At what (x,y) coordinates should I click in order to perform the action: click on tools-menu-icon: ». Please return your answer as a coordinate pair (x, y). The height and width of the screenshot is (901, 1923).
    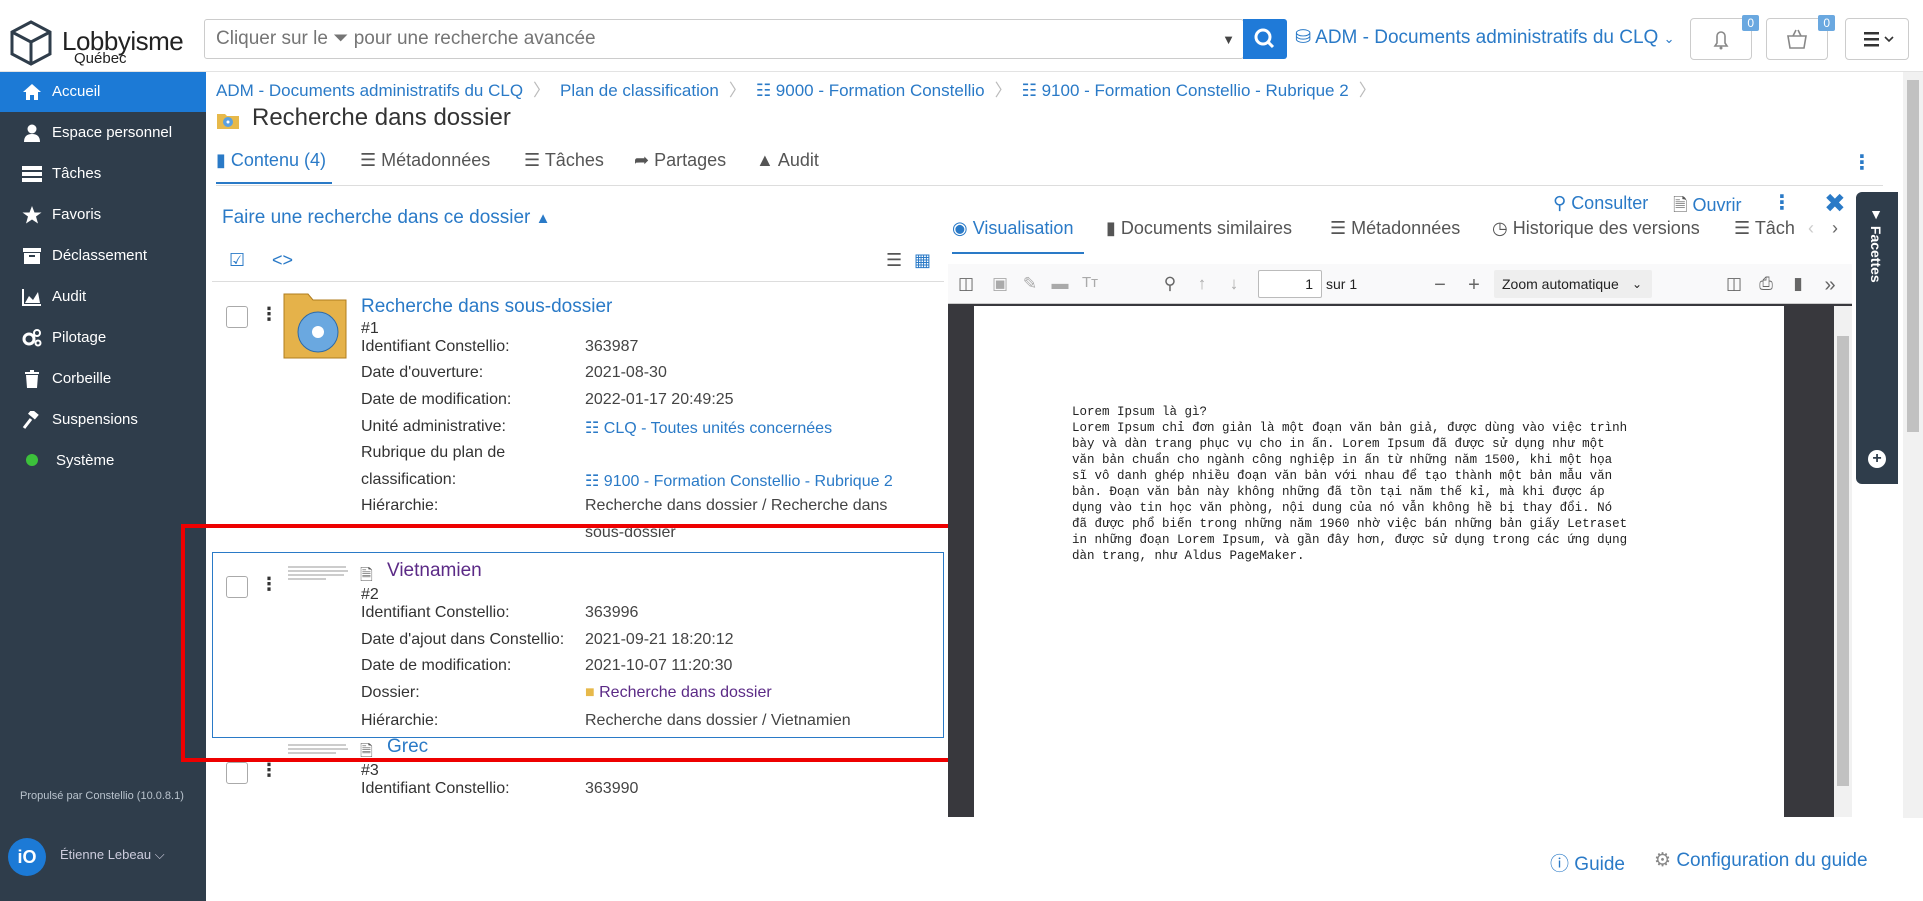
    Looking at the image, I should click on (1830, 285).